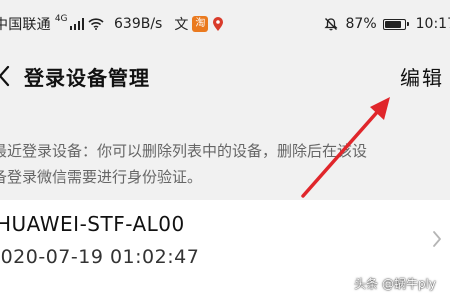 This screenshot has width=450, height=300. Describe the element at coordinates (87, 78) in the screenshot. I see `page-title: 登录设备管理` at that location.